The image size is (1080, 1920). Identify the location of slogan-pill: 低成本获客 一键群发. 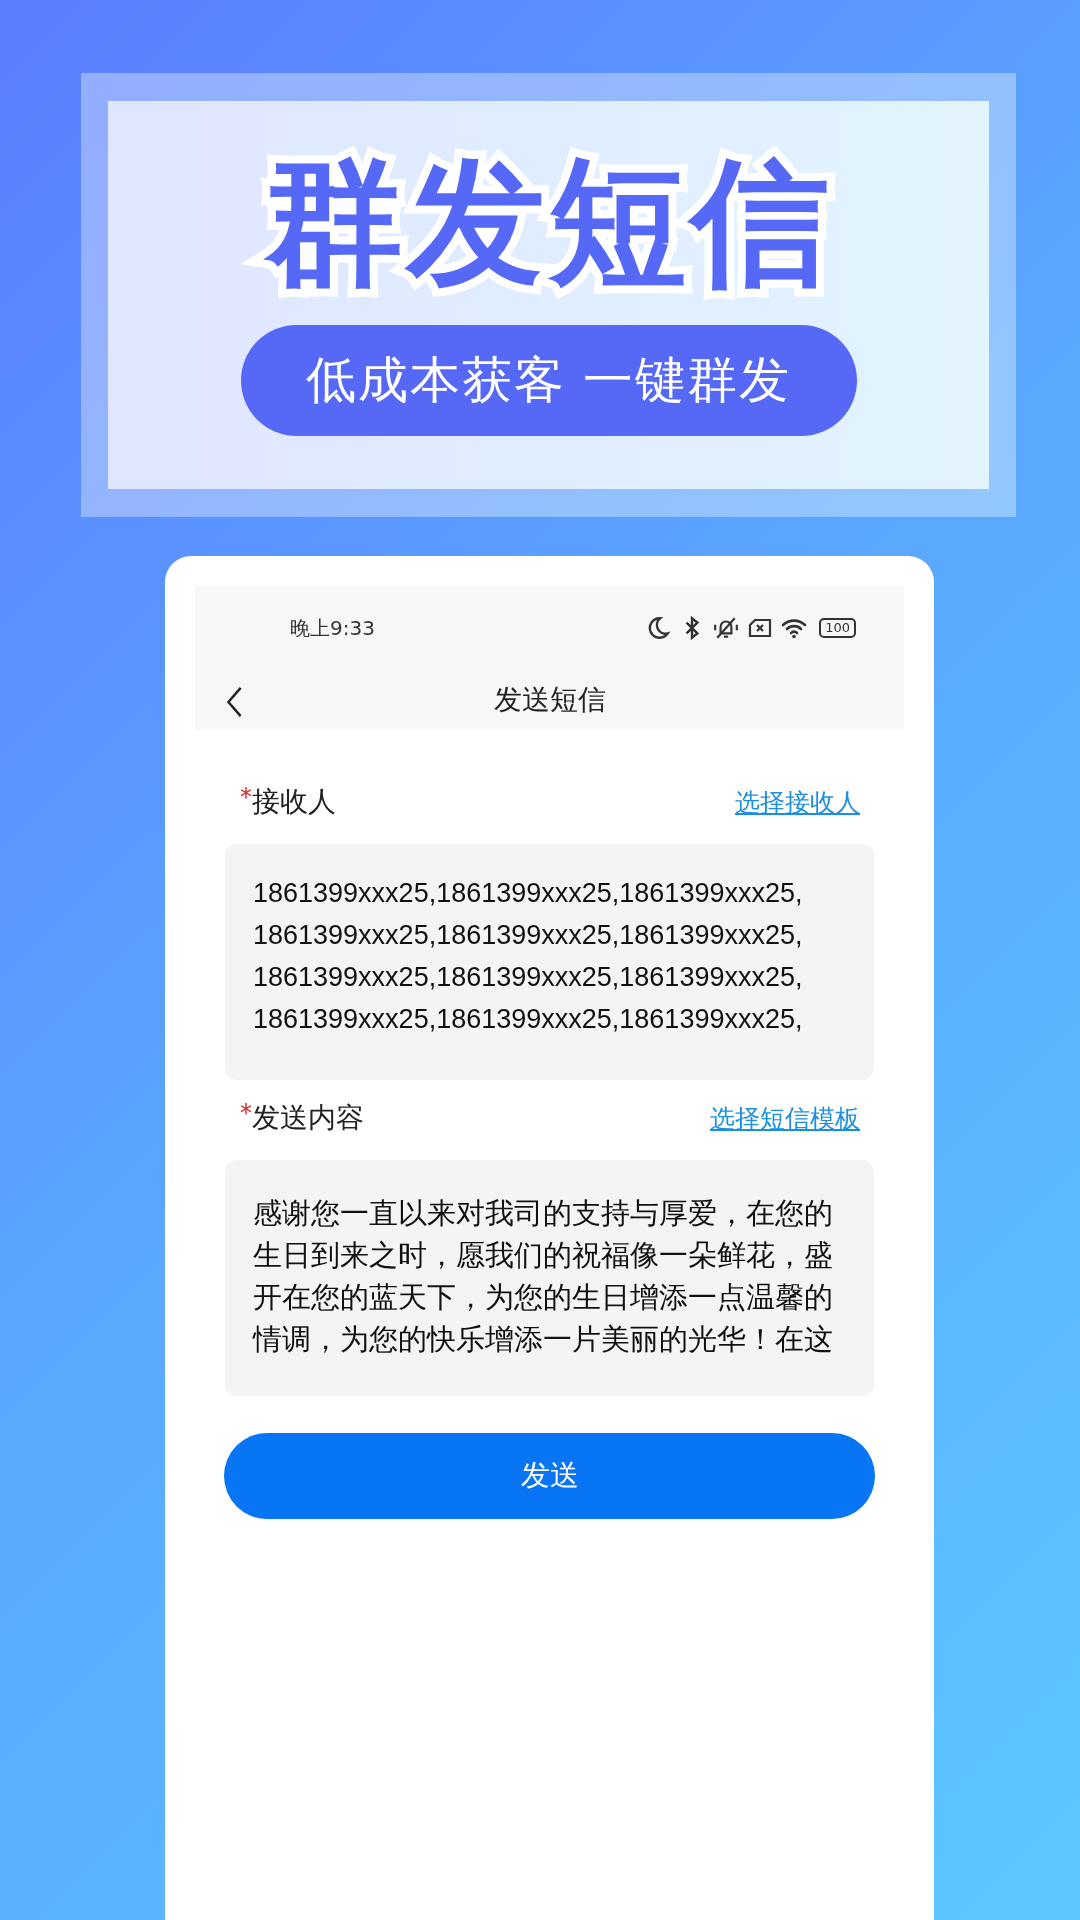
(548, 380).